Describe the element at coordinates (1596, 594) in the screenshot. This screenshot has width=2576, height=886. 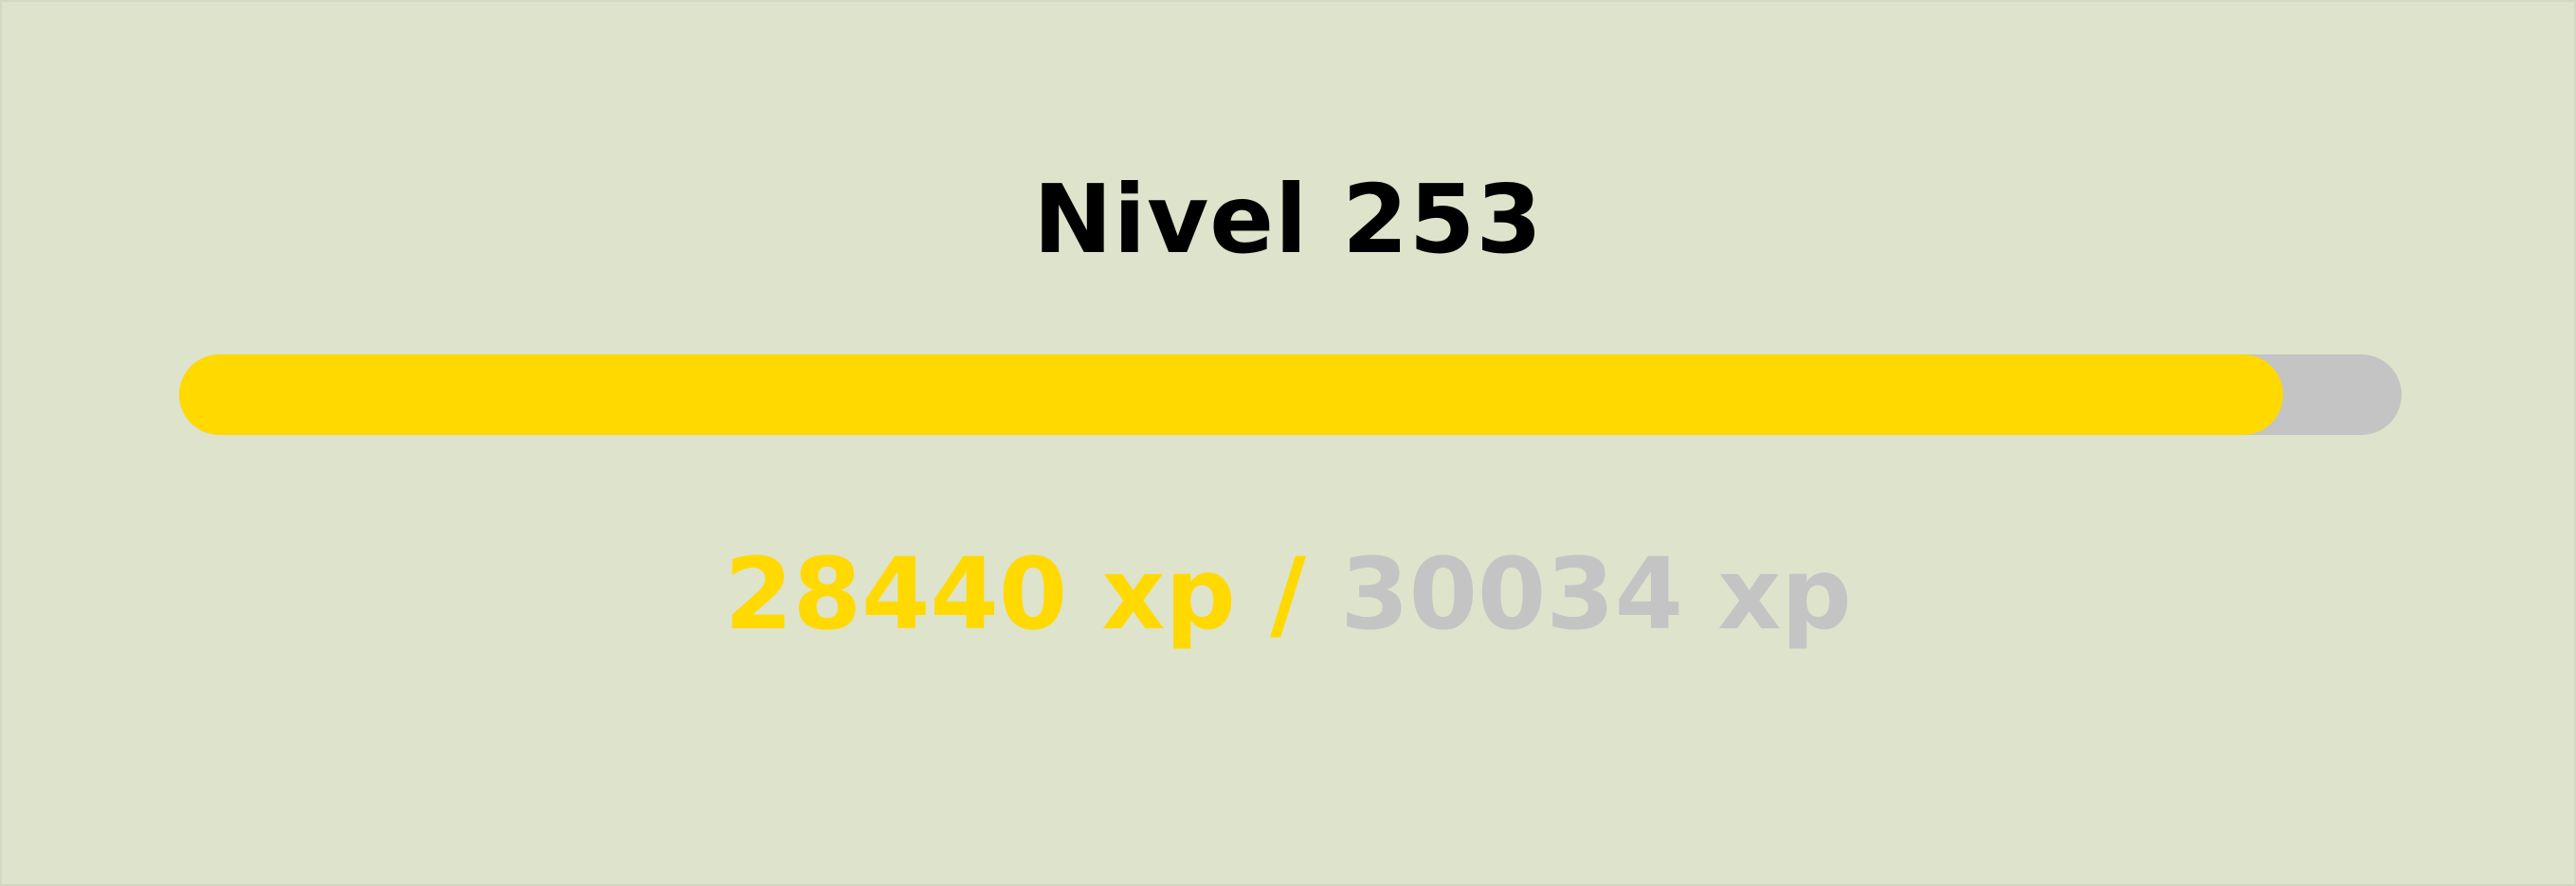
I see `xp-required: 30034 xp` at that location.